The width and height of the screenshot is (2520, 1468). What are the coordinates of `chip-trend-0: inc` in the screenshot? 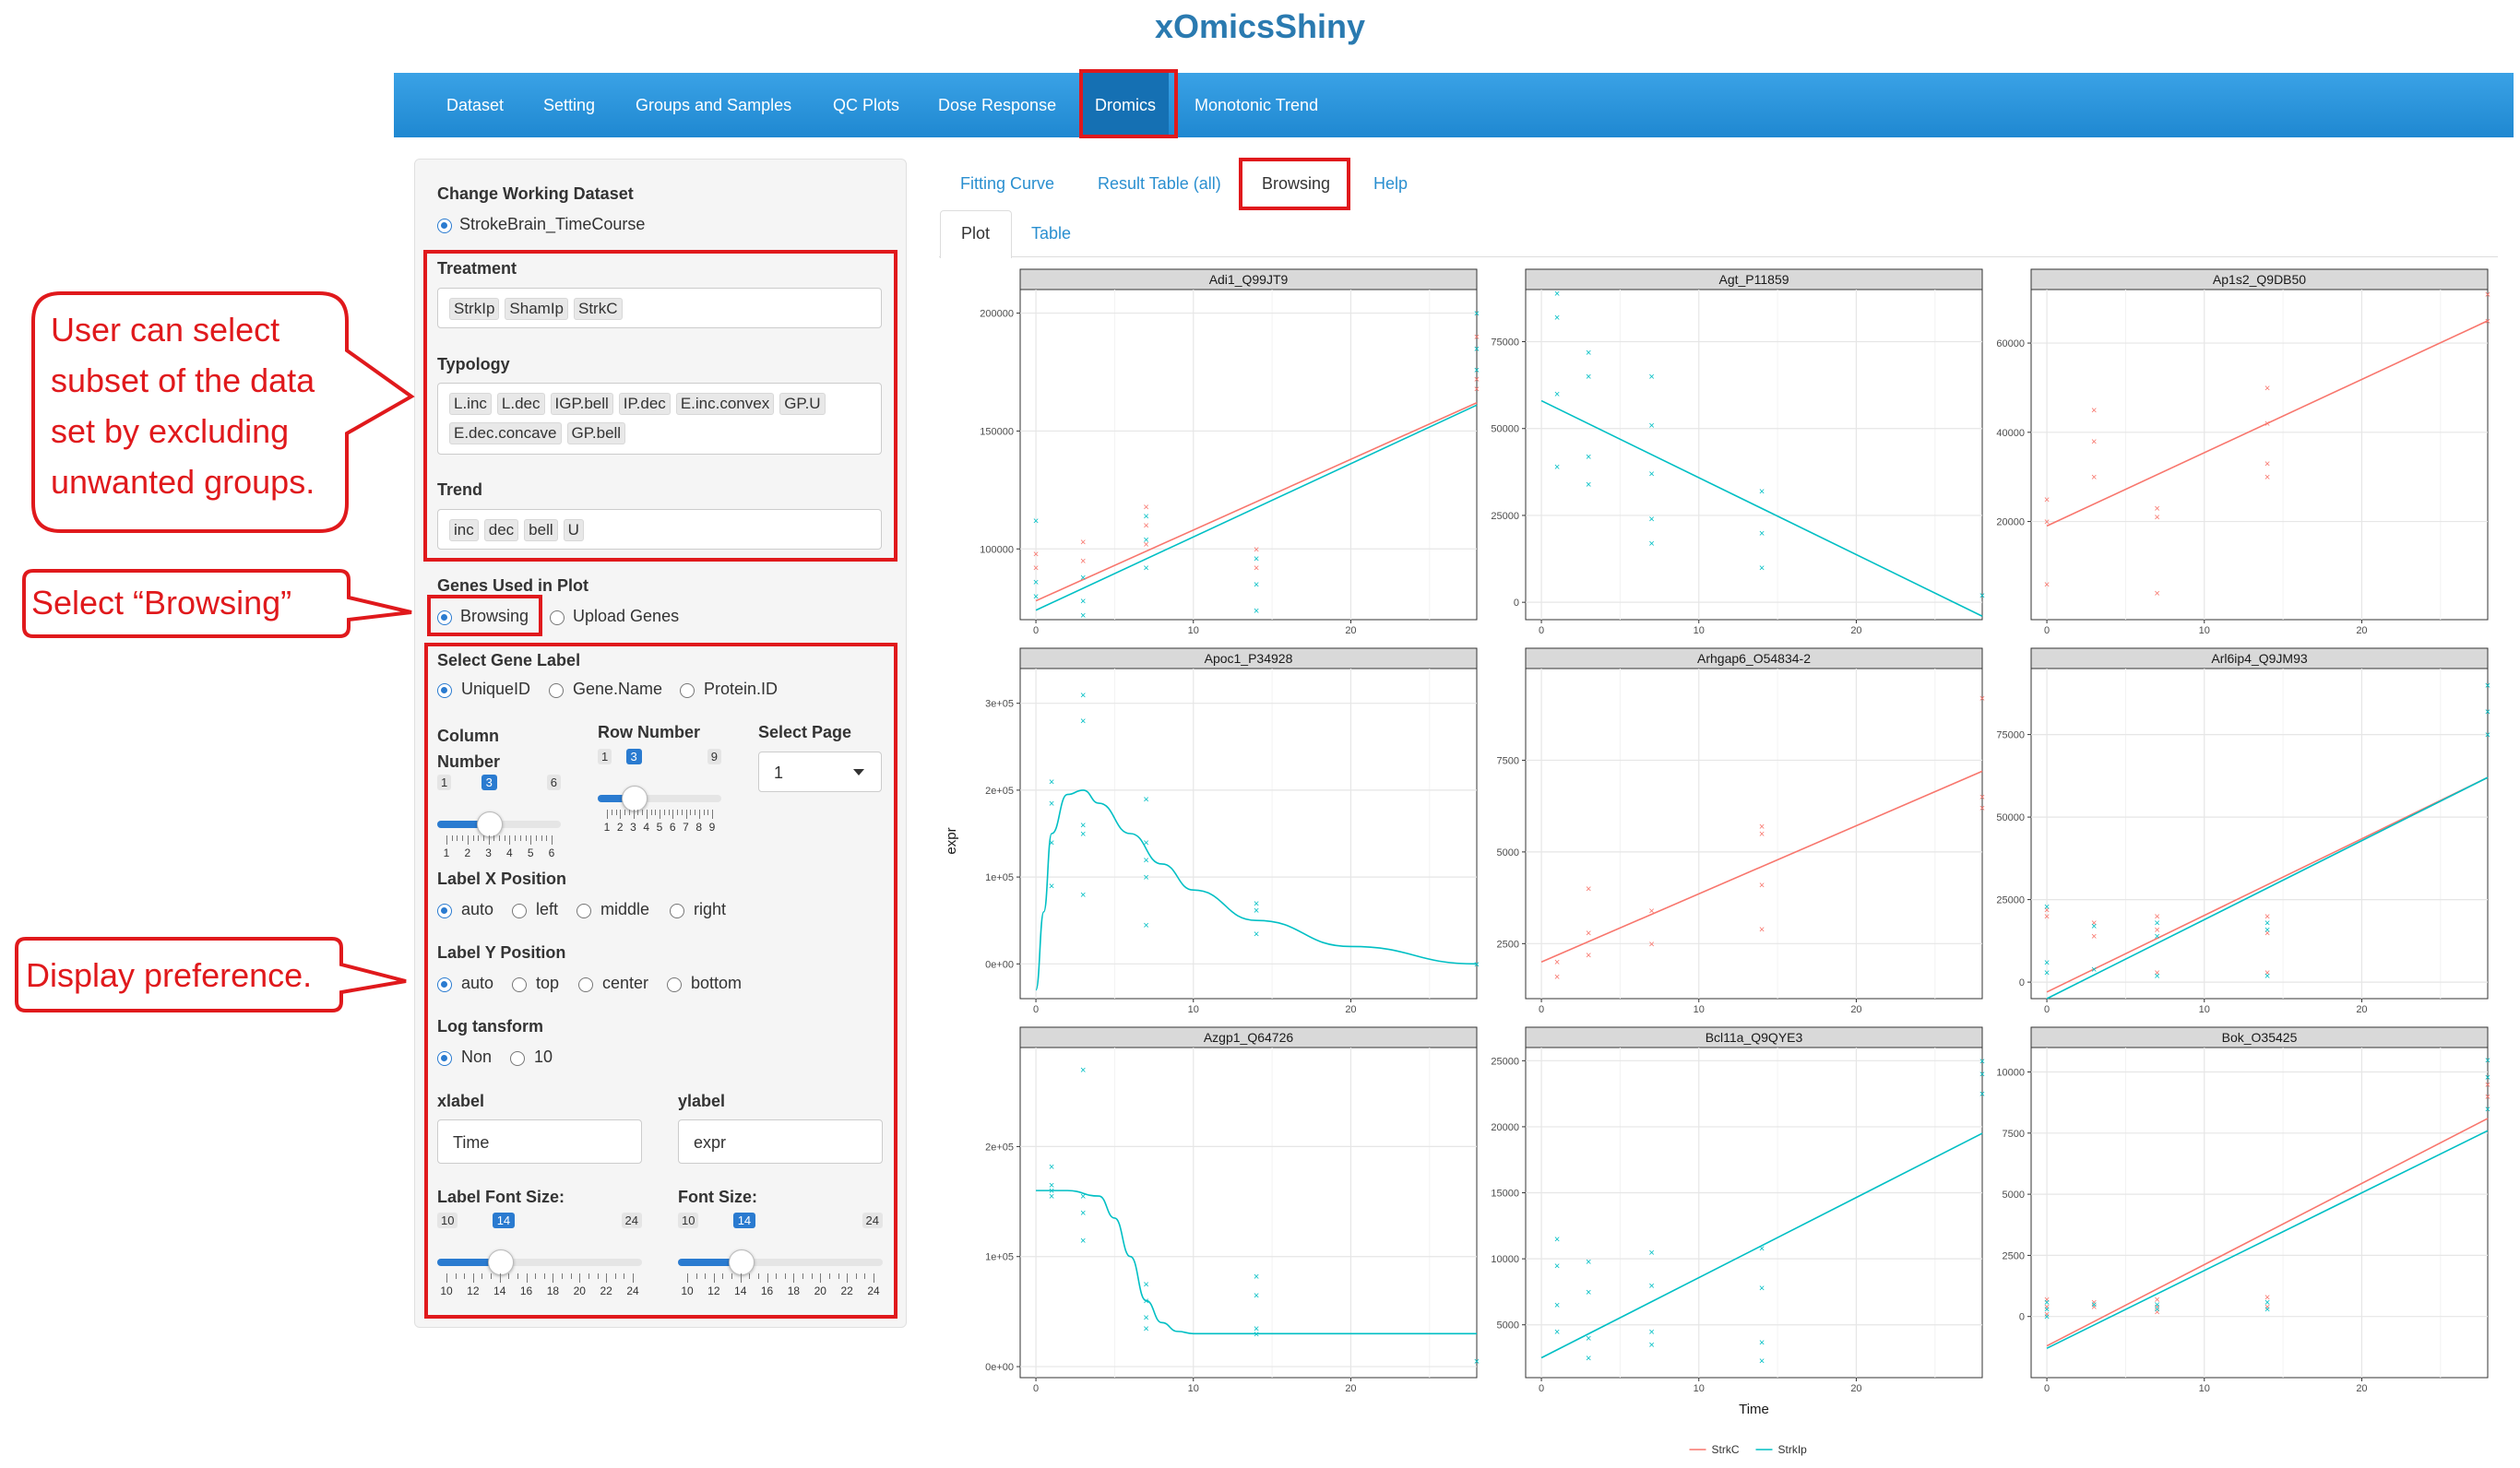 It's located at (464, 530).